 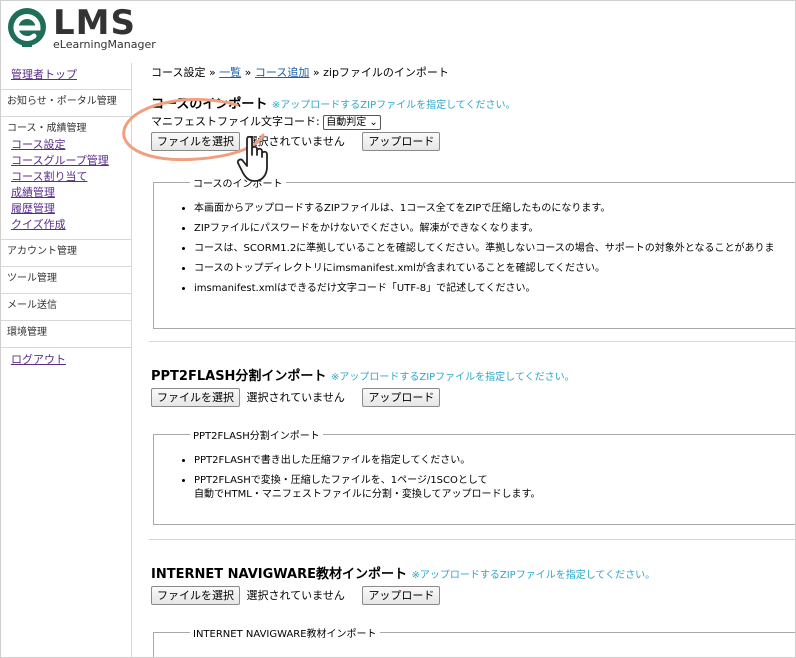 I want to click on sidebar-item-admin-top: 管理者トップ, so click(x=66, y=75).